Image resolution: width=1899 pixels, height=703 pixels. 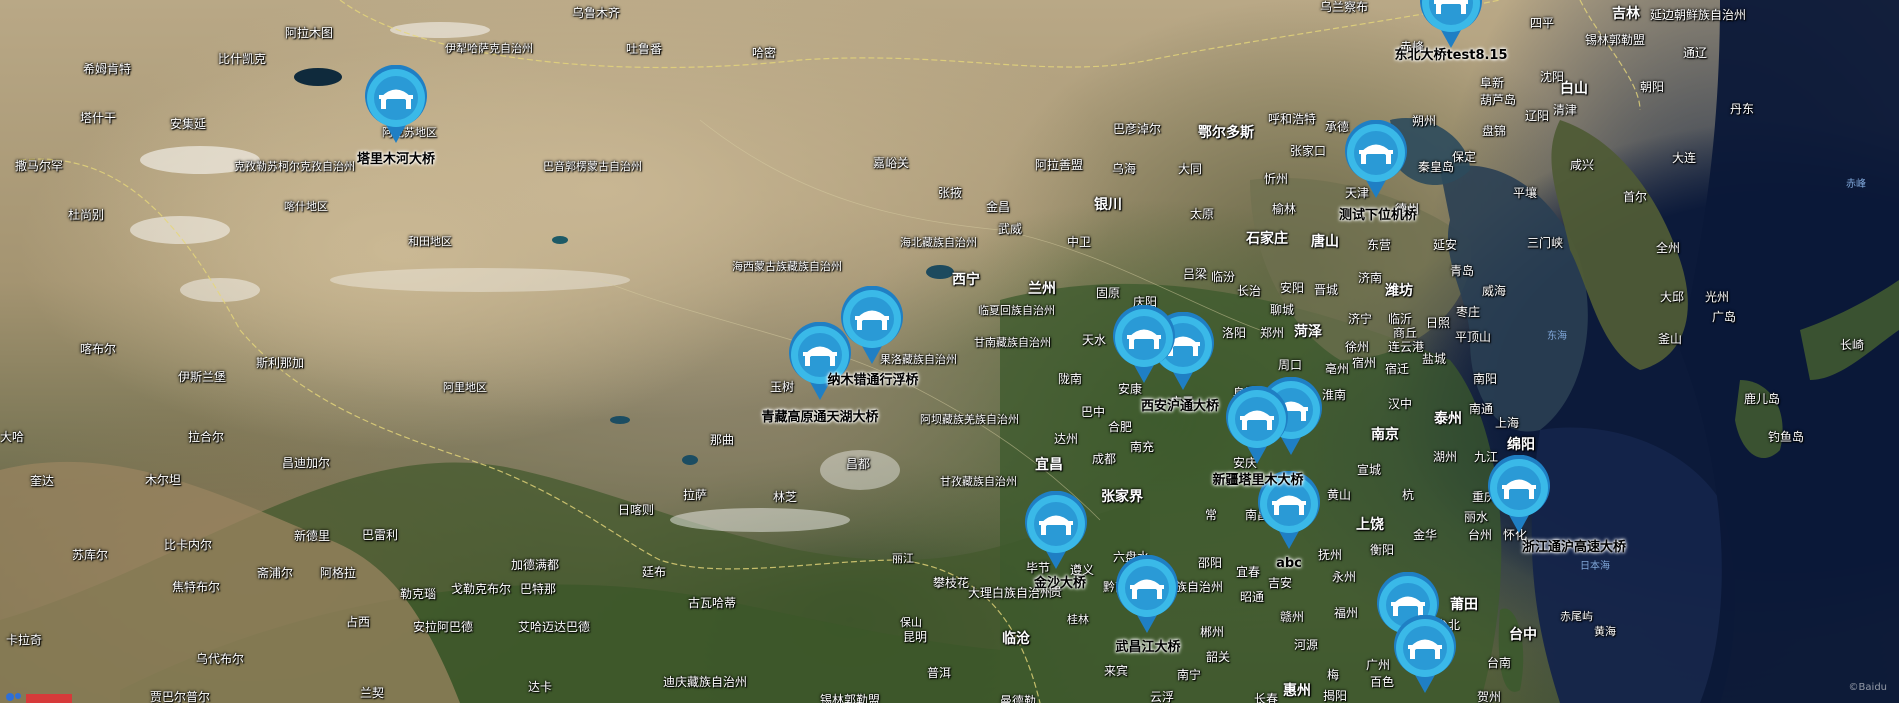 What do you see at coordinates (396, 159) in the screenshot?
I see `bridge-name: 塔里木河大桥` at bounding box center [396, 159].